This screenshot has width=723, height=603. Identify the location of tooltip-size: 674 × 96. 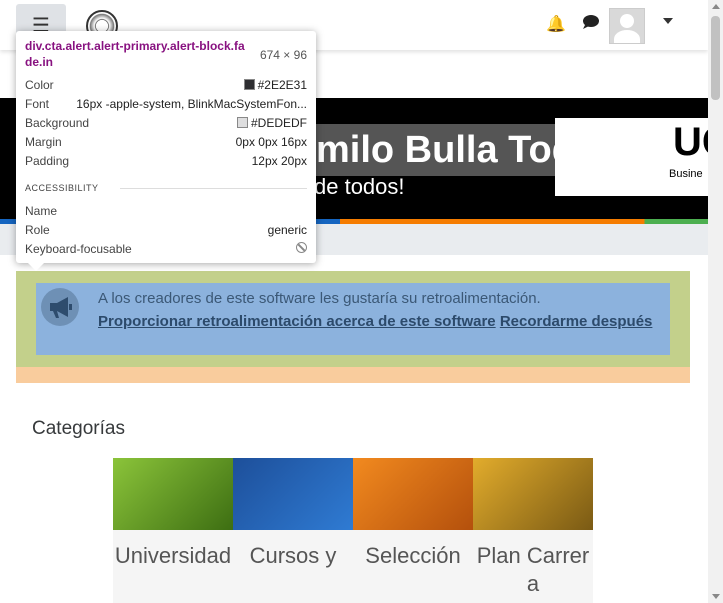
(283, 55).